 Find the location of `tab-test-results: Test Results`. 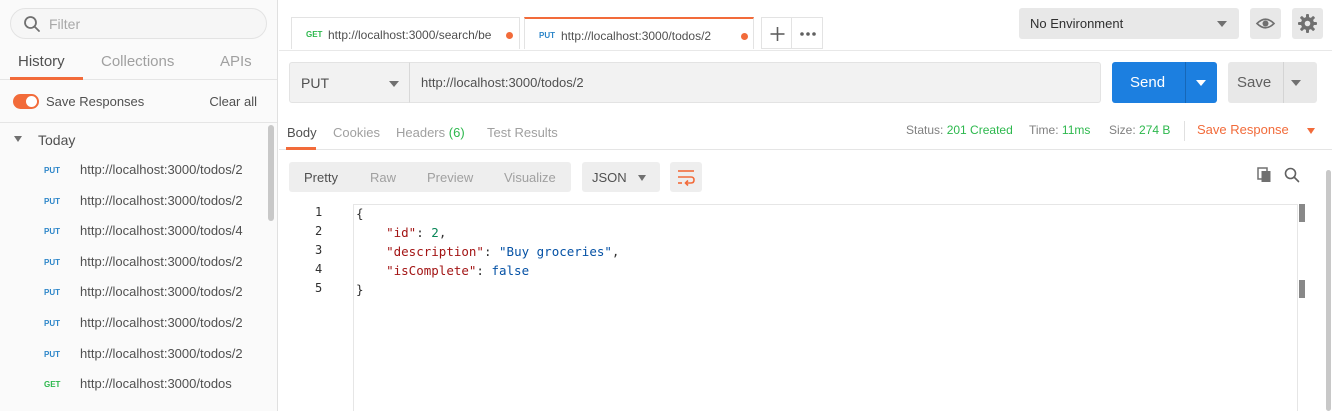

tab-test-results: Test Results is located at coordinates (522, 132).